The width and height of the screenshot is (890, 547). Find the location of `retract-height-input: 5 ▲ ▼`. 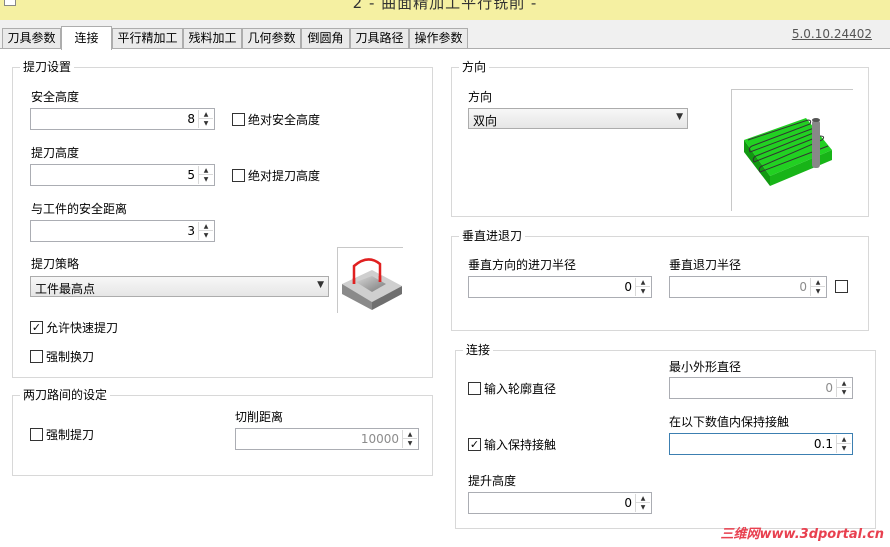

retract-height-input: 5 ▲ ▼ is located at coordinates (122, 175).